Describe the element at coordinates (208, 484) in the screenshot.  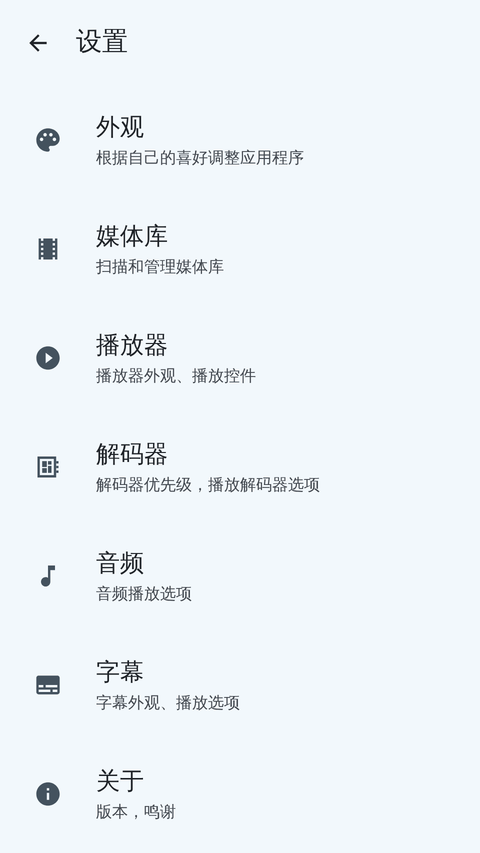
I see `item-subtitle: 解码器优先级，播放解码器选项` at that location.